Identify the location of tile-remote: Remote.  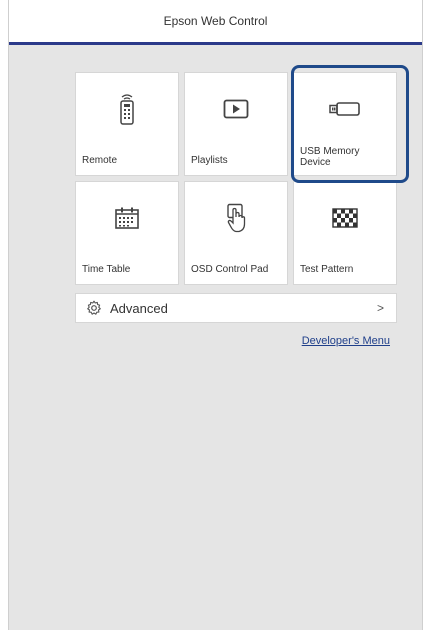
(127, 124).